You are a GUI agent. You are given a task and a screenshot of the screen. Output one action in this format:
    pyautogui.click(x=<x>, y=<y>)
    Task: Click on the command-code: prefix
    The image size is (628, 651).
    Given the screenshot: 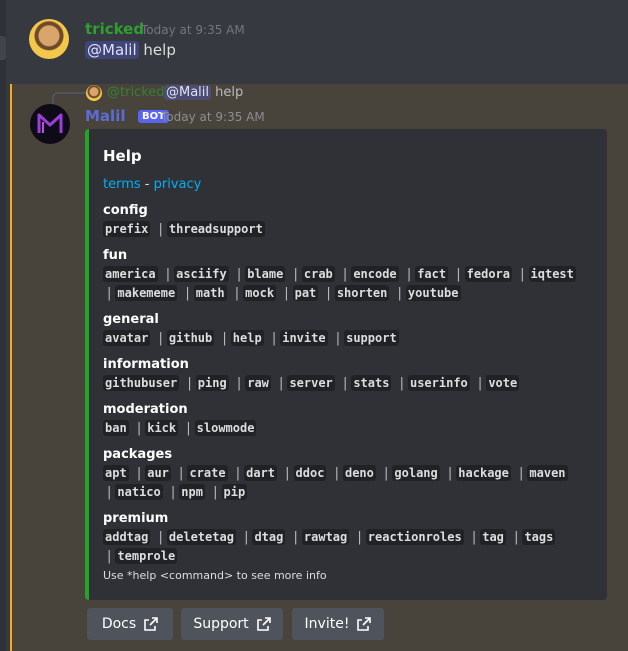 What is the action you would take?
    pyautogui.click(x=127, y=229)
    